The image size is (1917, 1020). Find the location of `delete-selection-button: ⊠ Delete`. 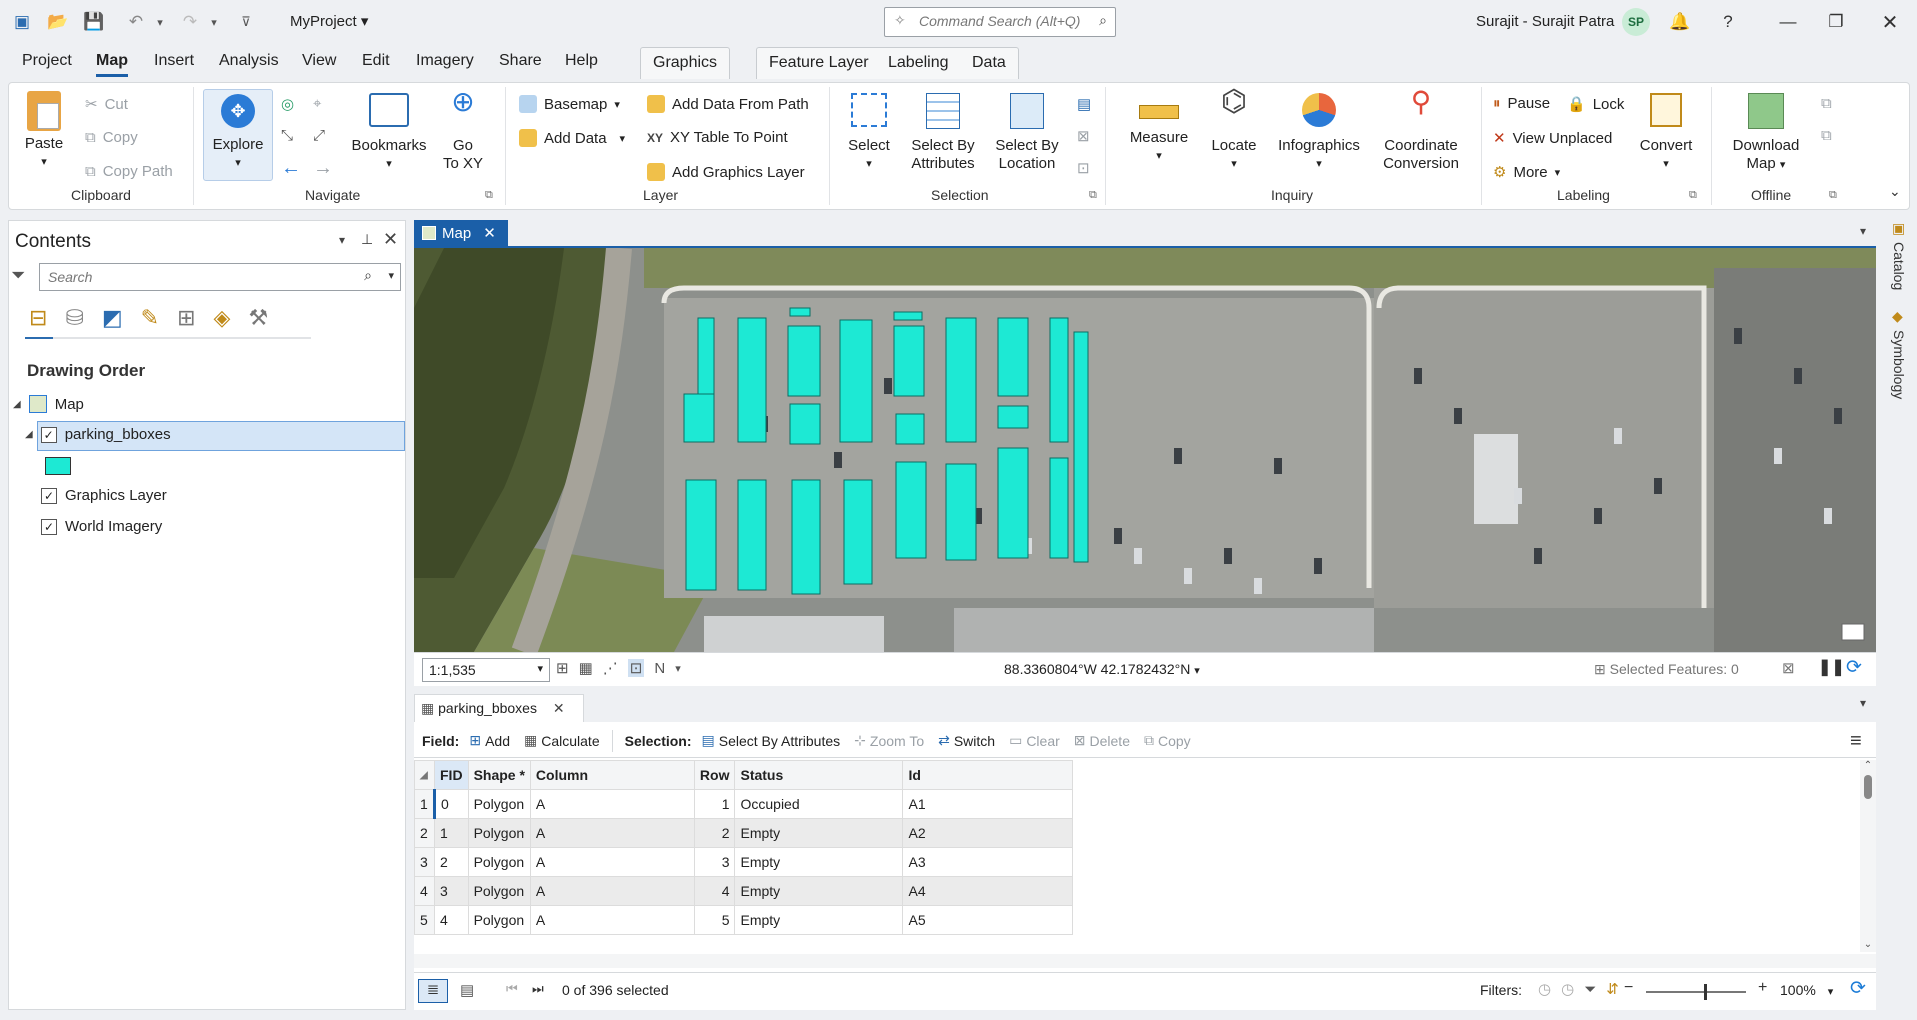

delete-selection-button: ⊠ Delete is located at coordinates (1102, 740).